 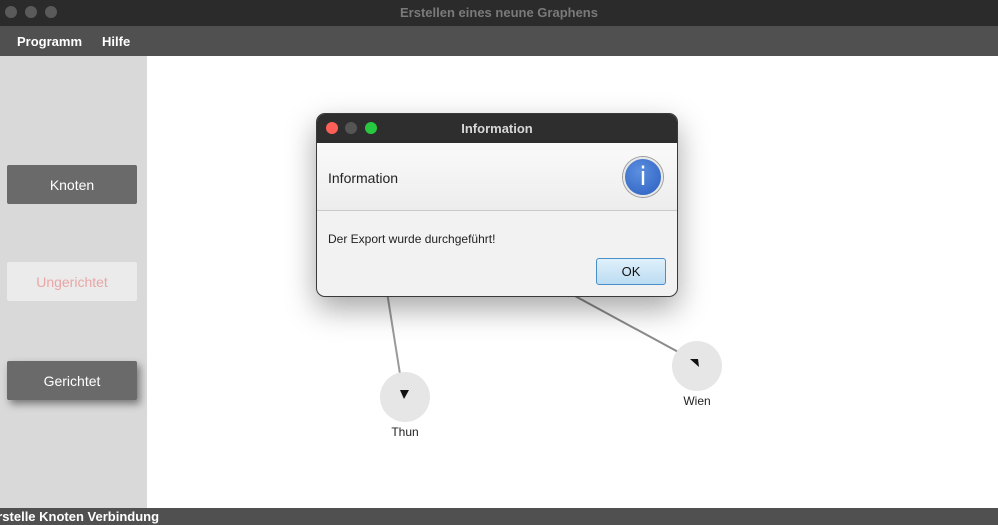 What do you see at coordinates (631, 271) in the screenshot?
I see `ok-button: OK` at bounding box center [631, 271].